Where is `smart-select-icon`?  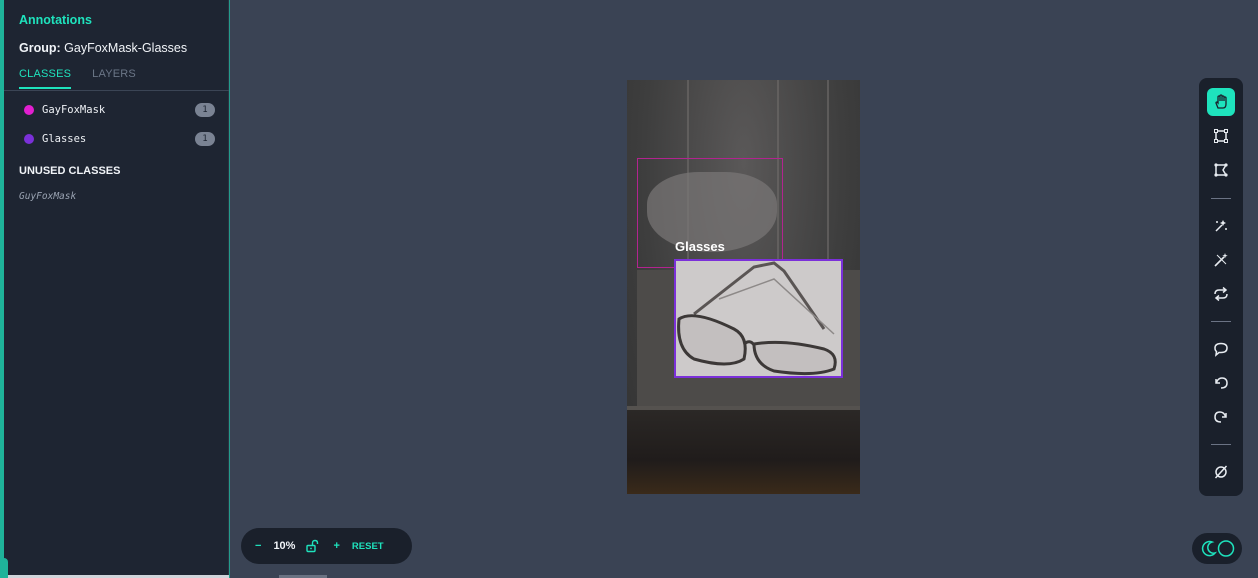
smart-select-icon is located at coordinates (1221, 226).